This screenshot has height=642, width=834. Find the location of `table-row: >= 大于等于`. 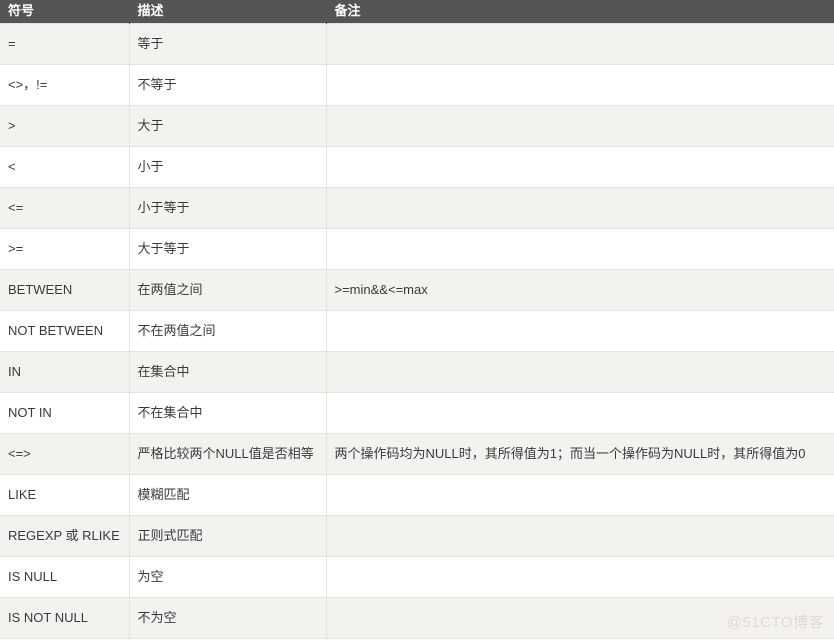

table-row: >= 大于等于 is located at coordinates (417, 249).